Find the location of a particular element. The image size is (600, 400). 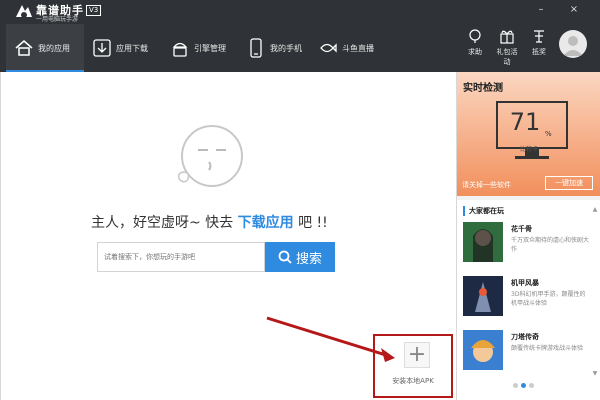

home-icon is located at coordinates (24, 48).